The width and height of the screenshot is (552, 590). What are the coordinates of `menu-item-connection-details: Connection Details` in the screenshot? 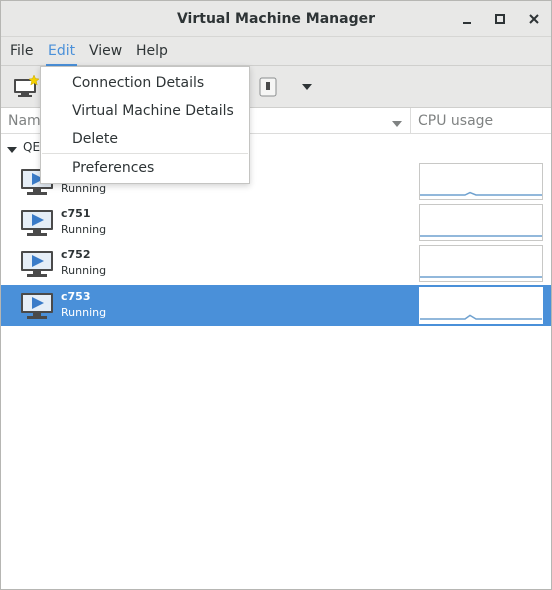 It's located at (145, 83).